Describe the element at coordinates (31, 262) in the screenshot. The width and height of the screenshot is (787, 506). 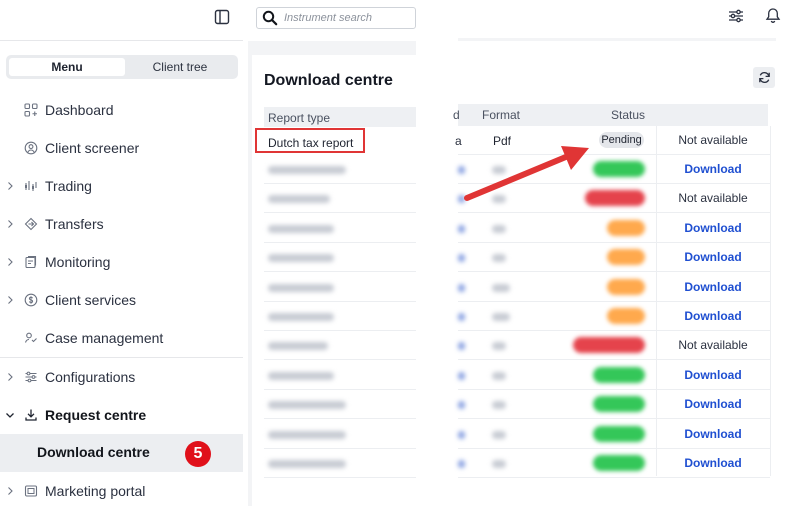
I see `monitoring-icon` at that location.